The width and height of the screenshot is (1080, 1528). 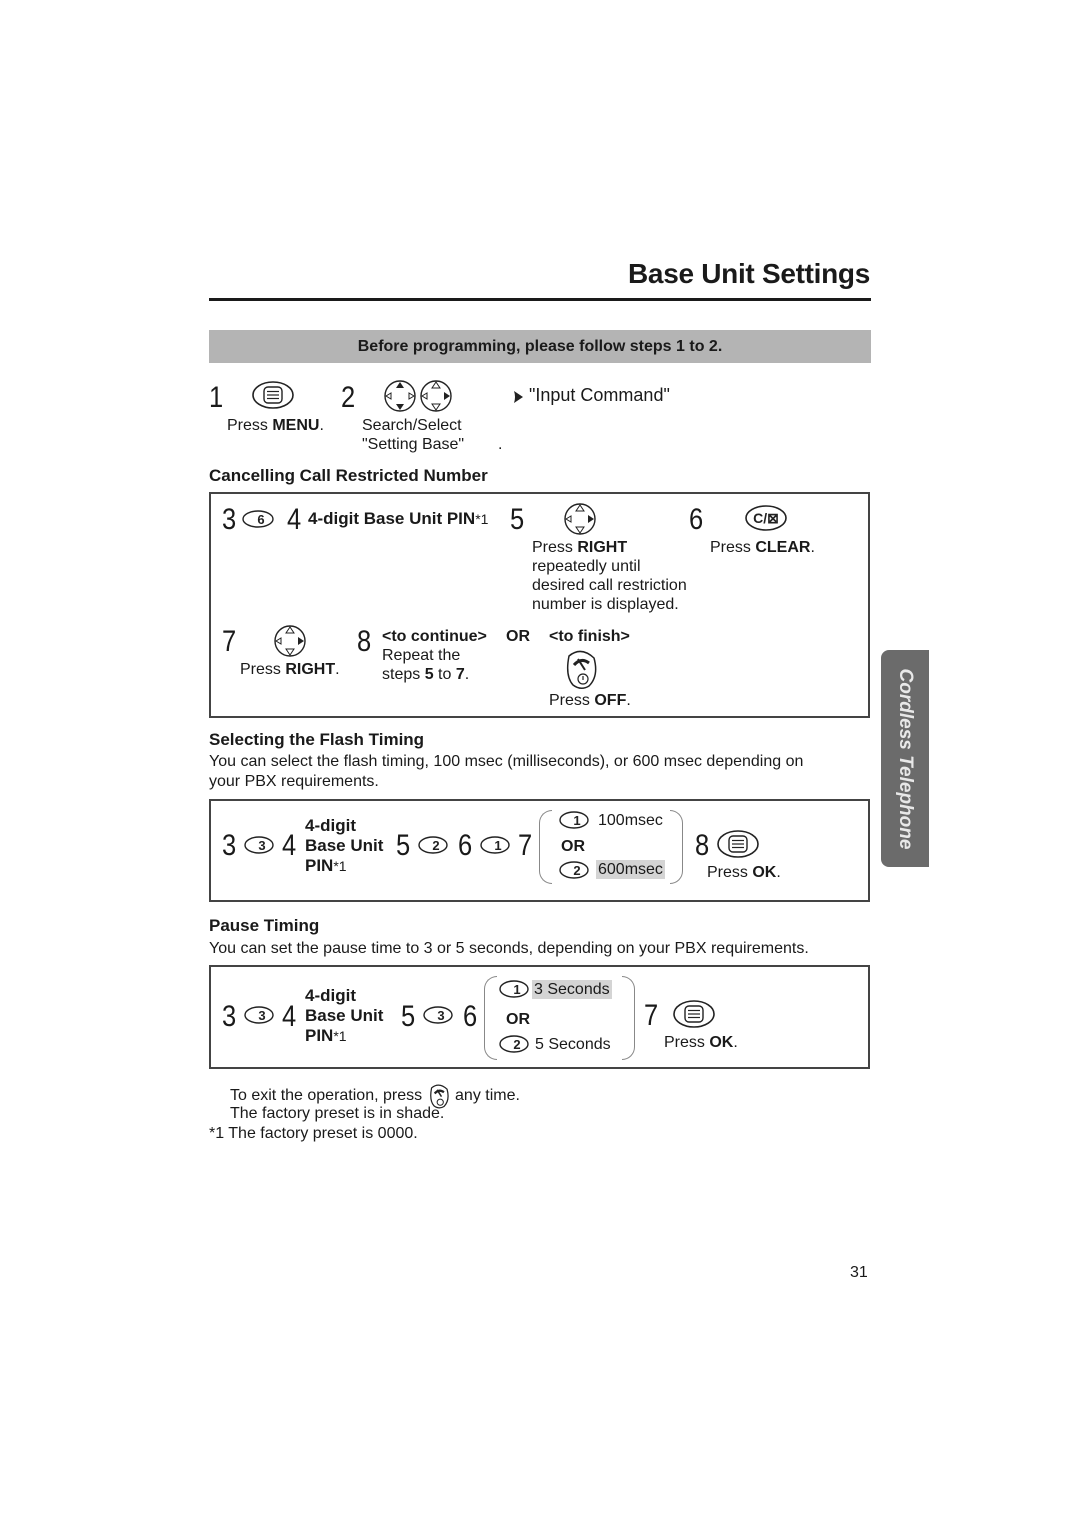 What do you see at coordinates (573, 1044) in the screenshot?
I see `option-5-seconds: 5 Seconds` at bounding box center [573, 1044].